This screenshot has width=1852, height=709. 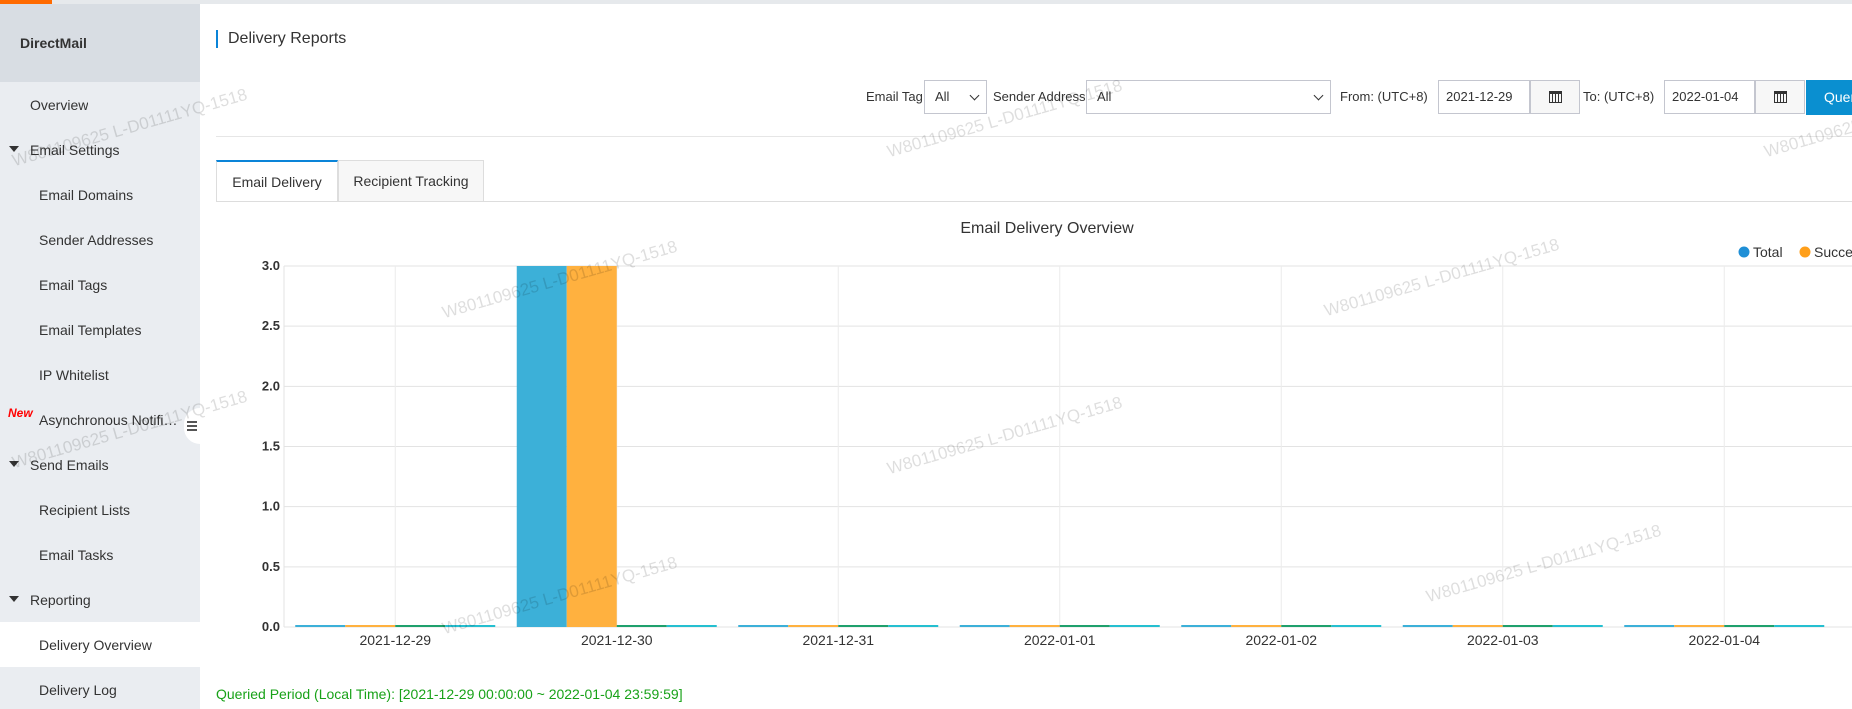 What do you see at coordinates (100, 43) in the screenshot?
I see `sidebar-title: DirectMail` at bounding box center [100, 43].